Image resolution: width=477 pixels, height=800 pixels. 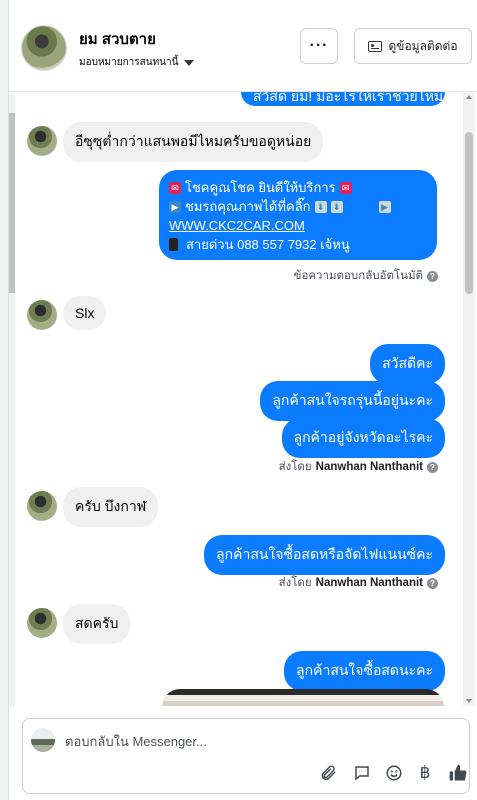 I want to click on contact-card-icon, so click(x=375, y=46).